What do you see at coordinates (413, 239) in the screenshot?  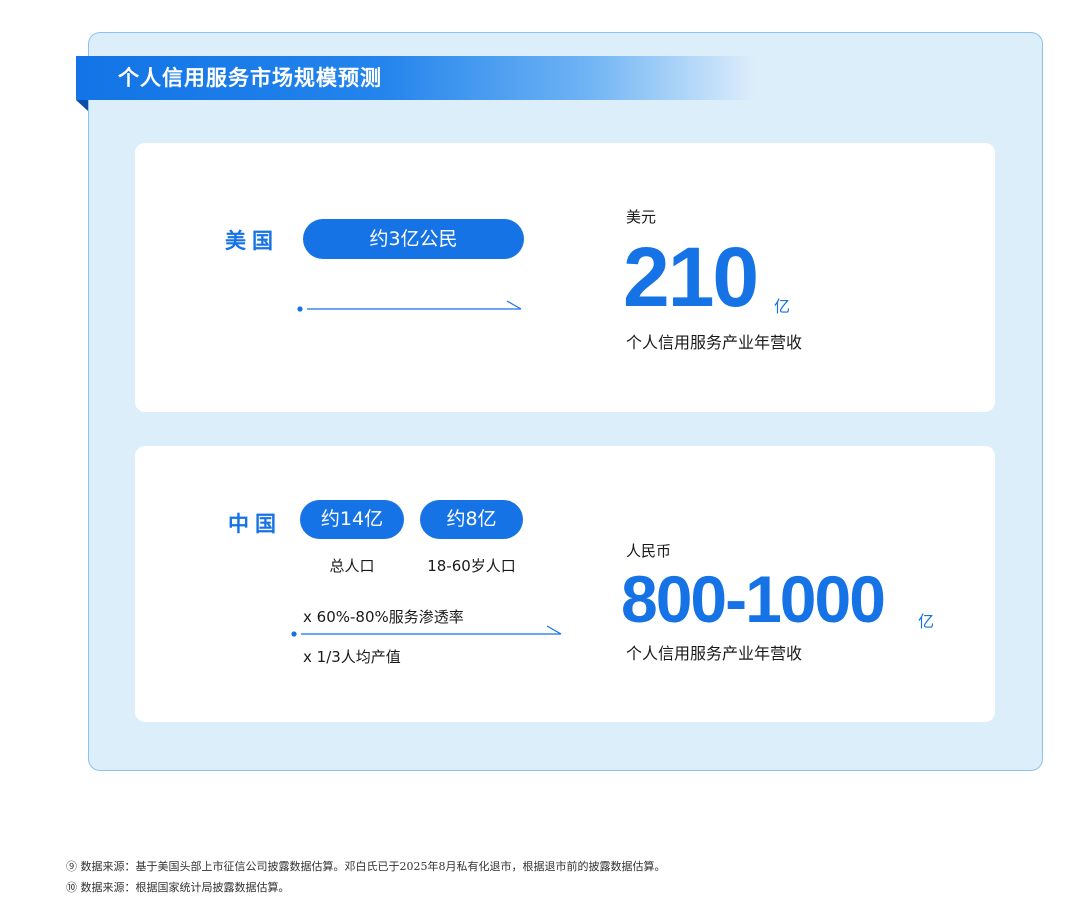 I see `us-population-pill: 约3亿公民` at bounding box center [413, 239].